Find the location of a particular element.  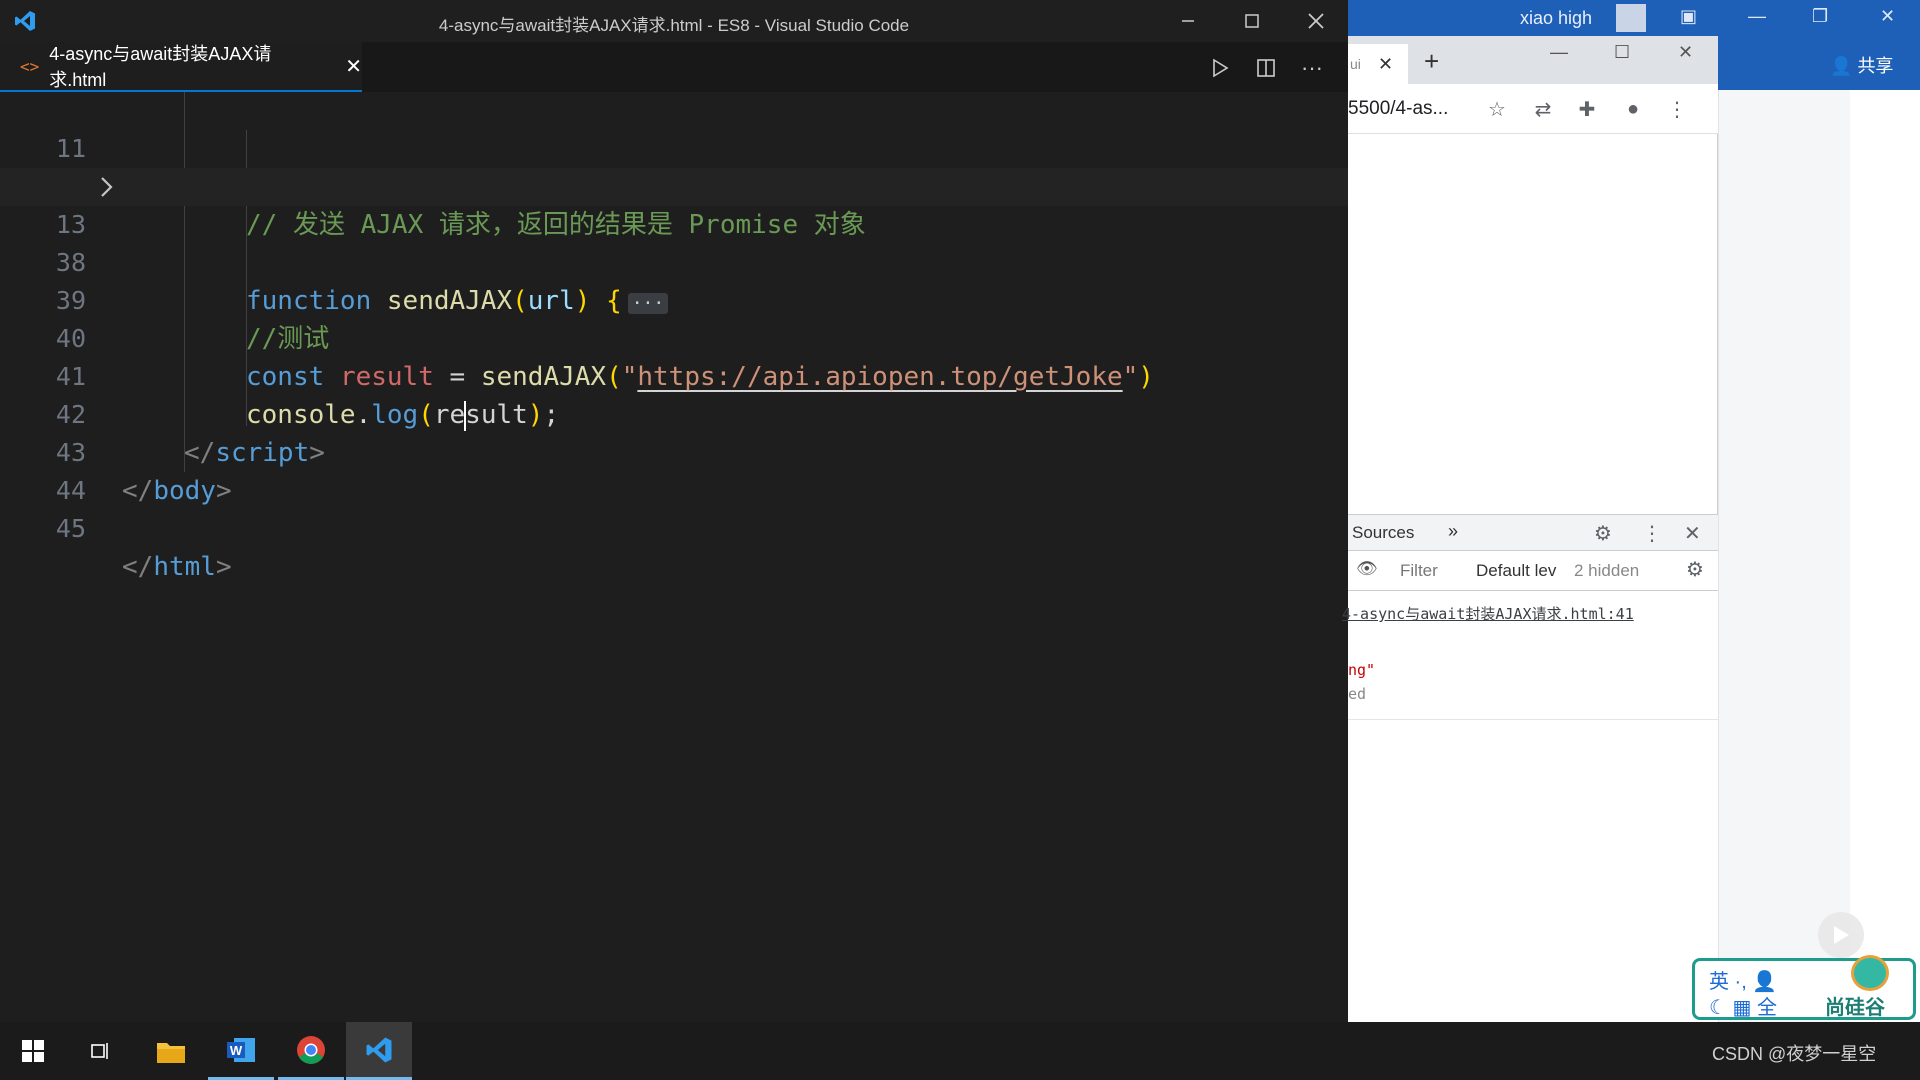

share-bar: 👤 共享 is located at coordinates (1819, 63).